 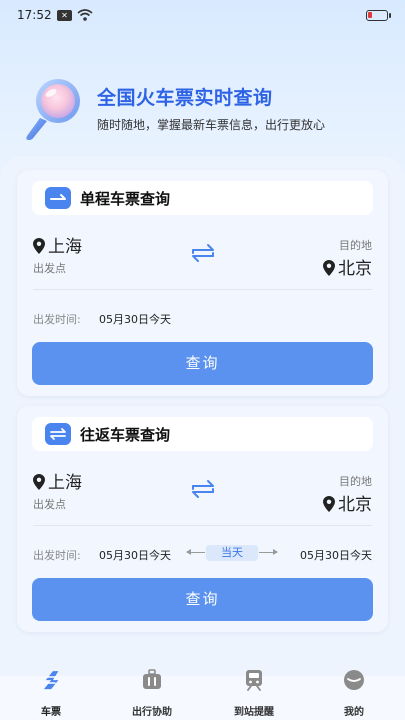 What do you see at coordinates (355, 245) in the screenshot?
I see `single-to-label: 目的地` at bounding box center [355, 245].